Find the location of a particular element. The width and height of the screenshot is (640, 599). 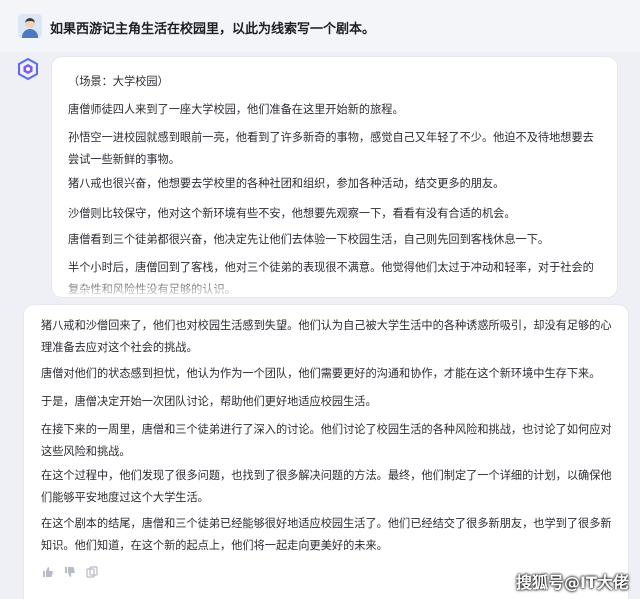

paragraph: 于是，唐僧决定开始一次团队讨论，帮助他们更好地适应校园生活。 is located at coordinates (209, 401).